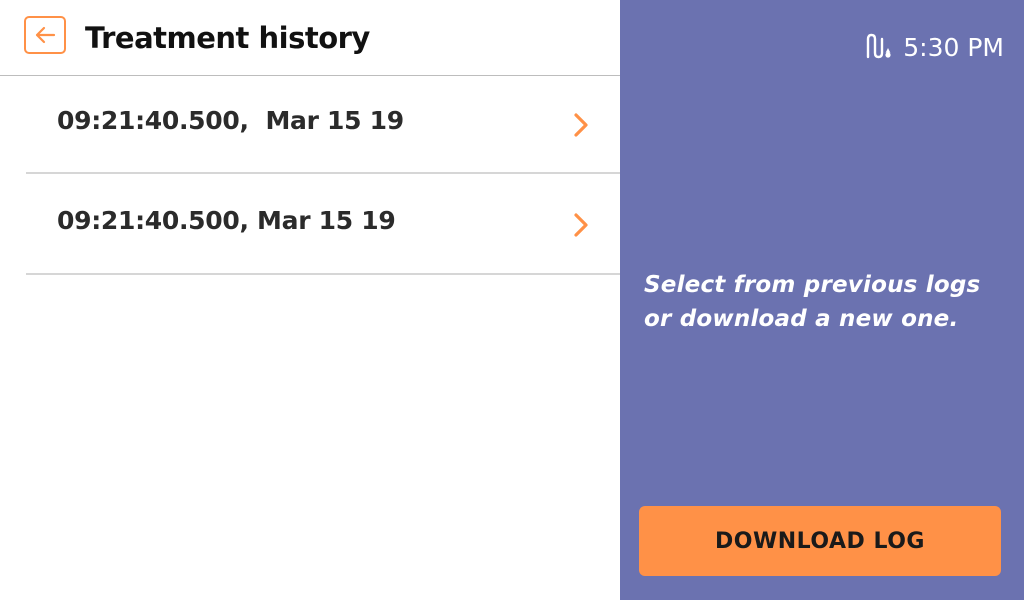  I want to click on header: Treatment history, so click(310, 38).